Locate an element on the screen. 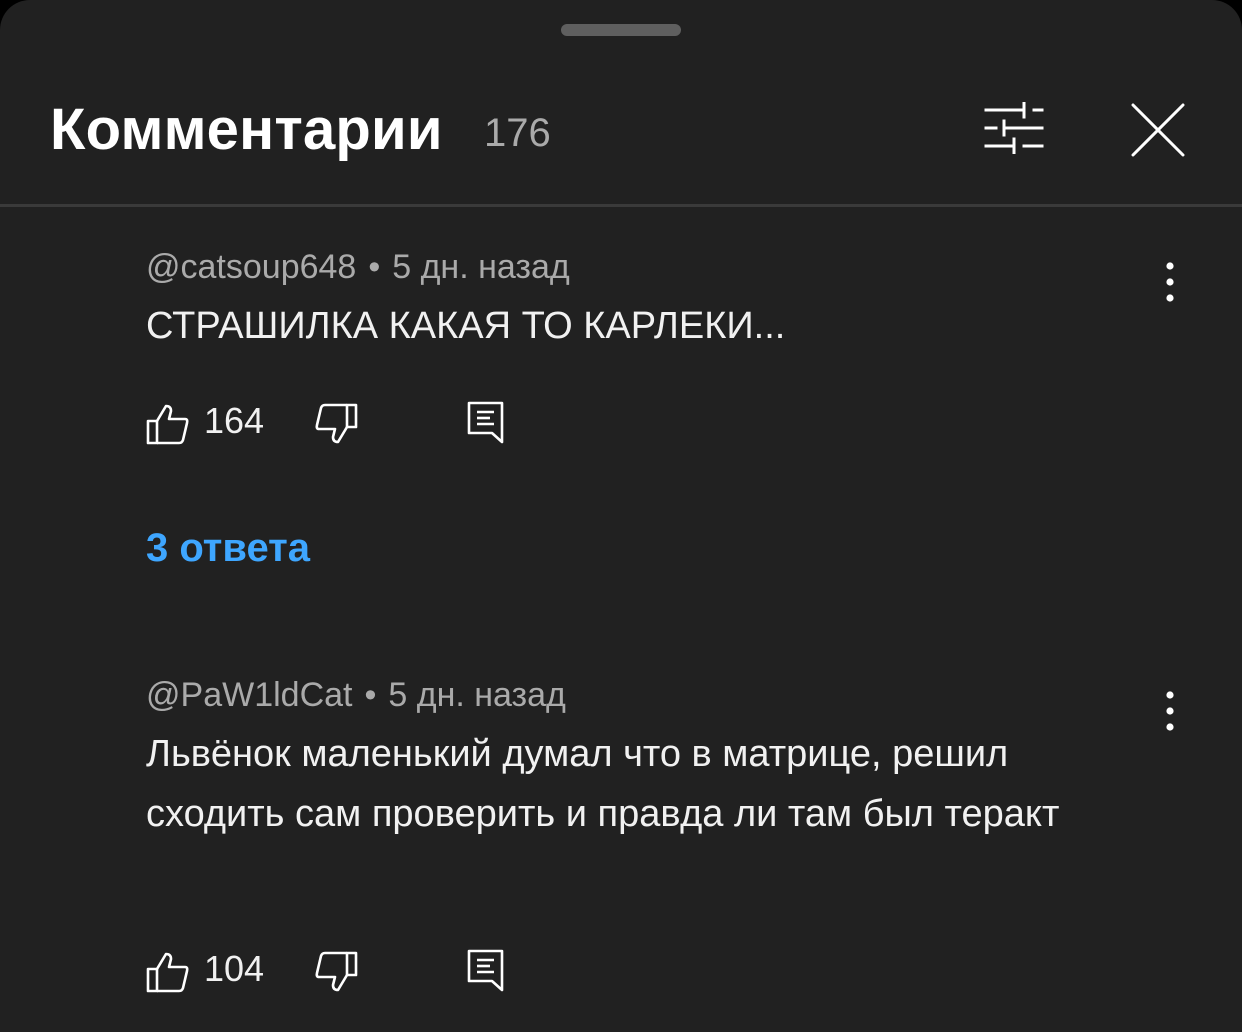 The height and width of the screenshot is (1032, 1242). comments-count: 176 is located at coordinates (517, 133).